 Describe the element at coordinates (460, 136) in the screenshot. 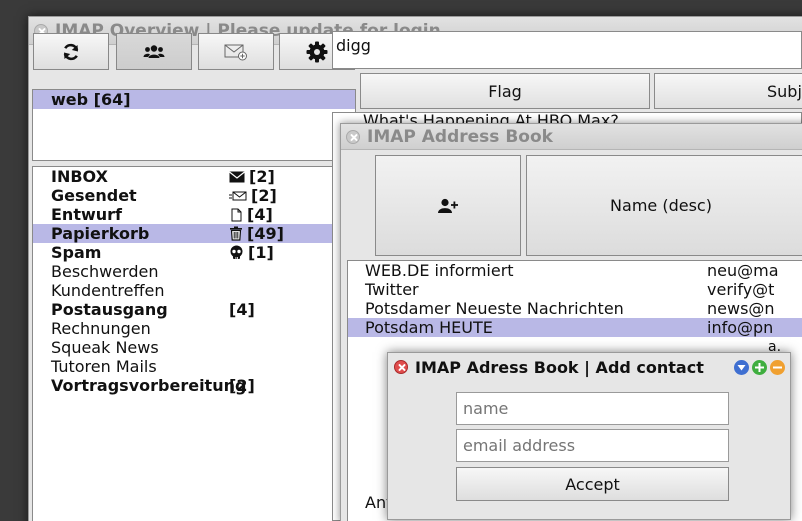

I see `address-book-title: IMAP Address Book` at that location.